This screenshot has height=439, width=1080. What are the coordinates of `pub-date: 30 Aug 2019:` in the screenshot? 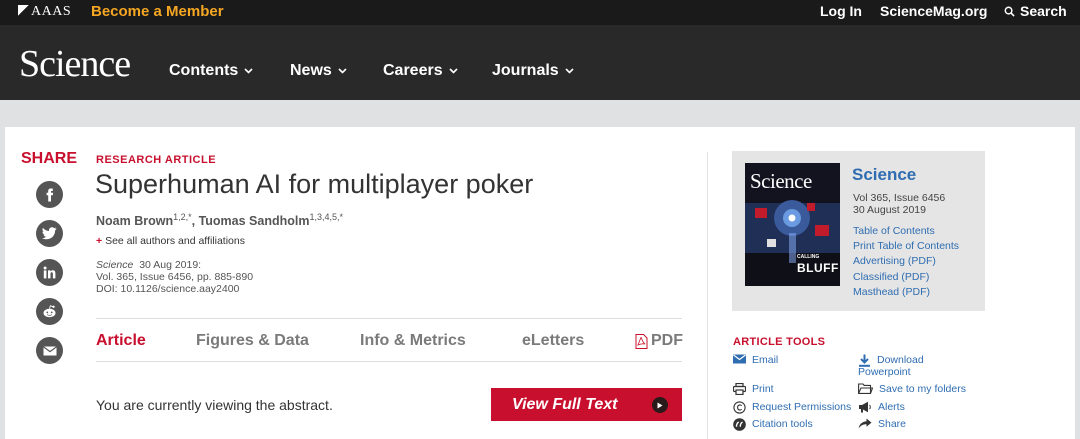 It's located at (170, 265).